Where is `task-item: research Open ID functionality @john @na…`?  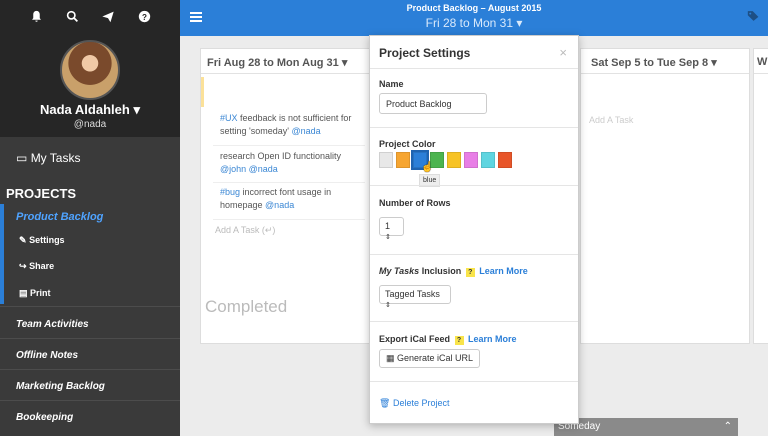
task-item: research Open ID functionality @john @na… is located at coordinates (292, 163).